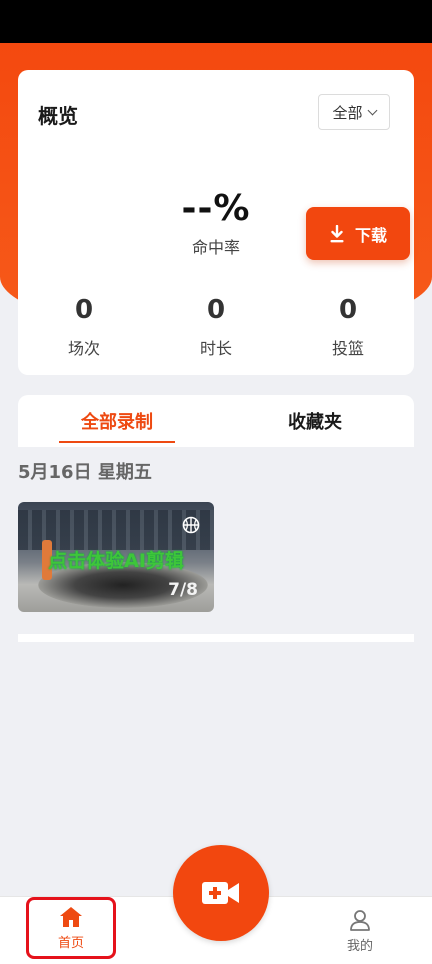  I want to click on tab-favorites: 收藏夹, so click(315, 421).